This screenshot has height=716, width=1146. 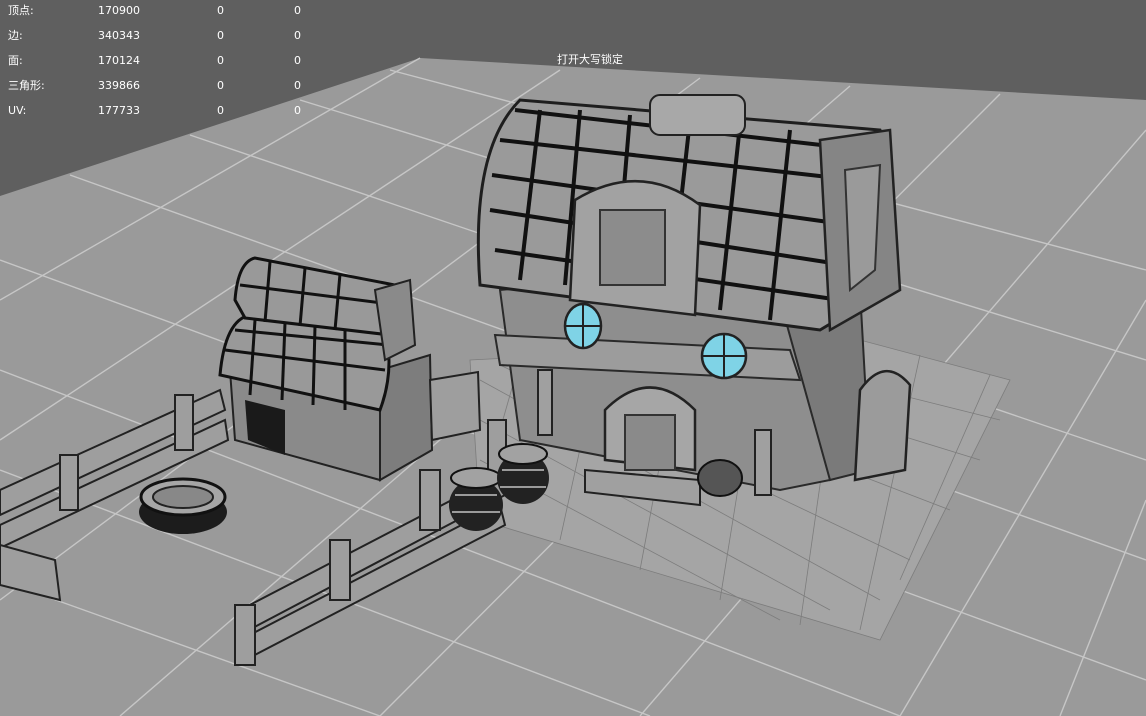 I want to click on hud-label: 顶点:, so click(x=21, y=10).